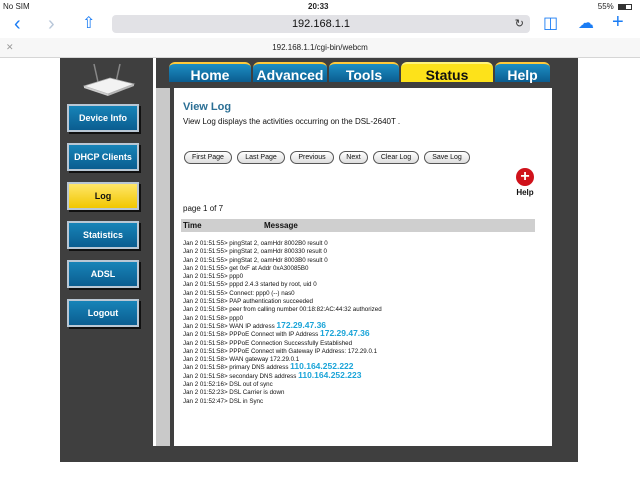  I want to click on tab-home: Home, so click(210, 72).